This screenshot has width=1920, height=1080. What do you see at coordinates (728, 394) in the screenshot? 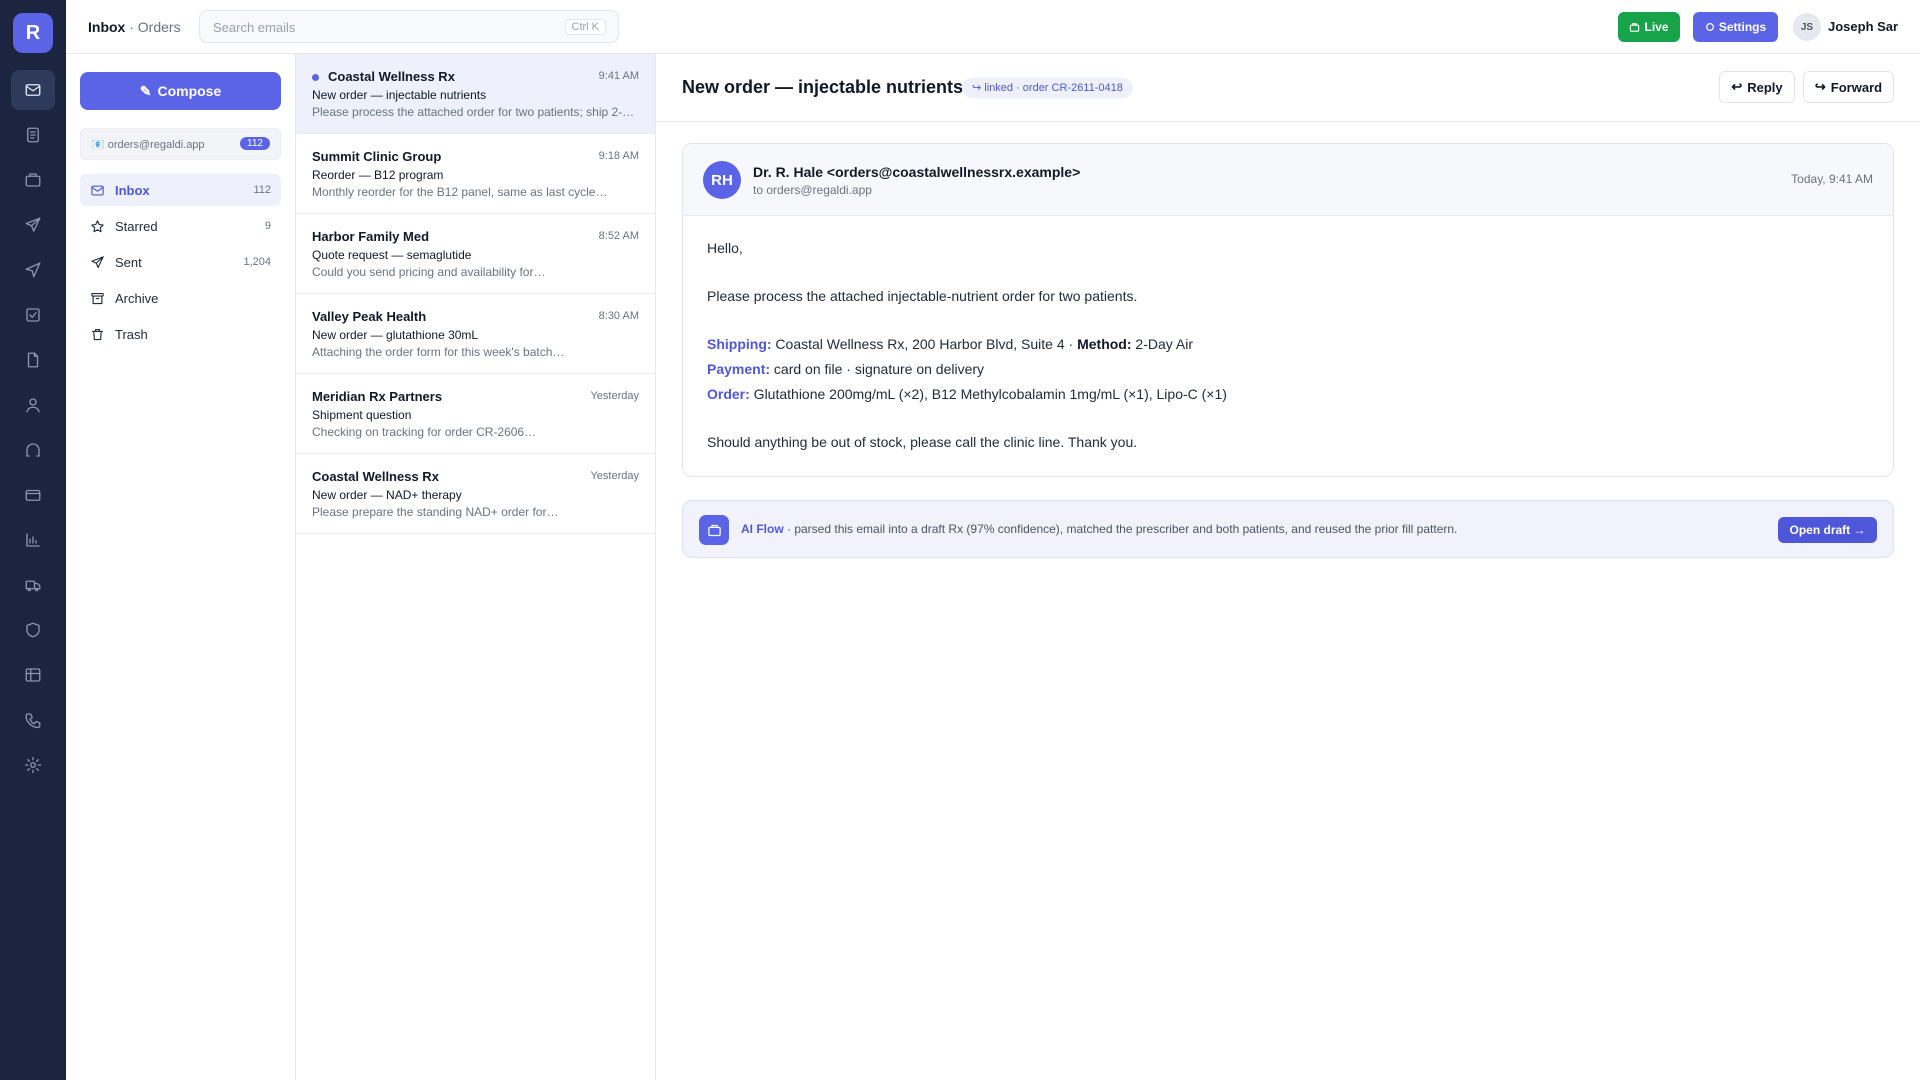
I see `order-label: Order:` at bounding box center [728, 394].